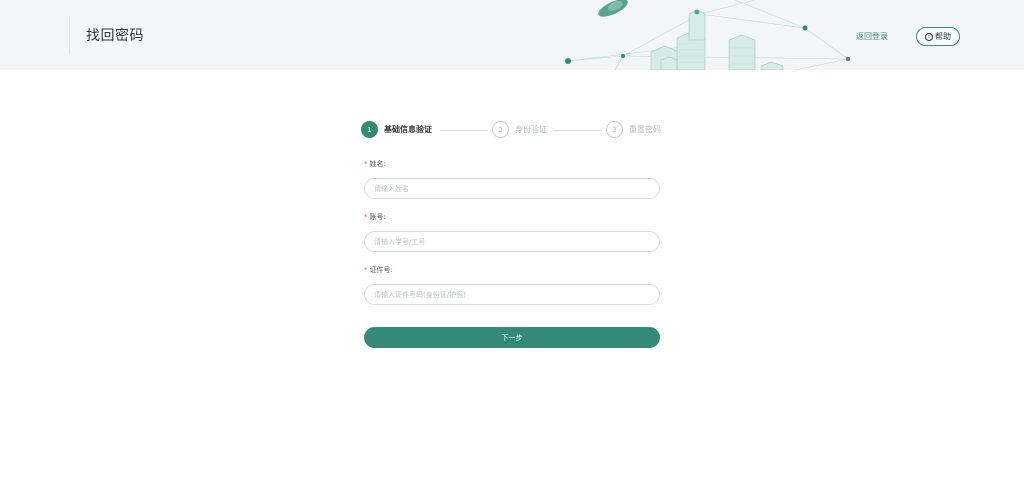 Image resolution: width=1024 pixels, height=493 pixels. I want to click on step-1-label: 基础信息验证, so click(408, 129).